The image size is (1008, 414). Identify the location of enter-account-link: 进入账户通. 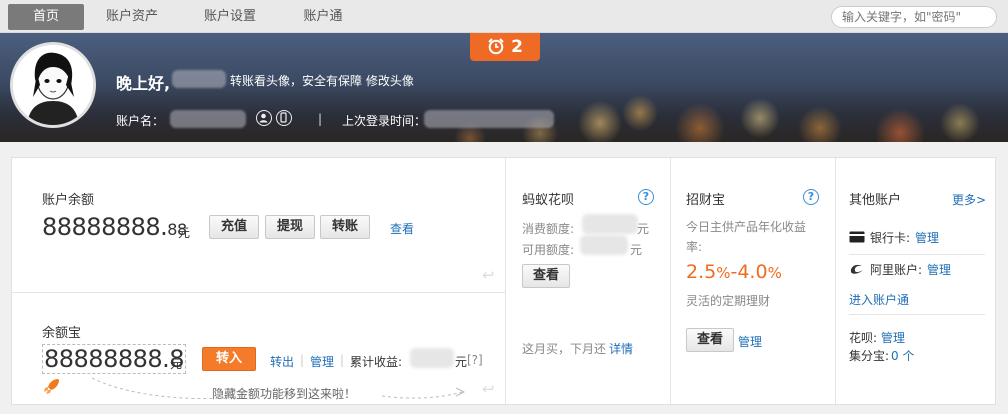
(879, 299).